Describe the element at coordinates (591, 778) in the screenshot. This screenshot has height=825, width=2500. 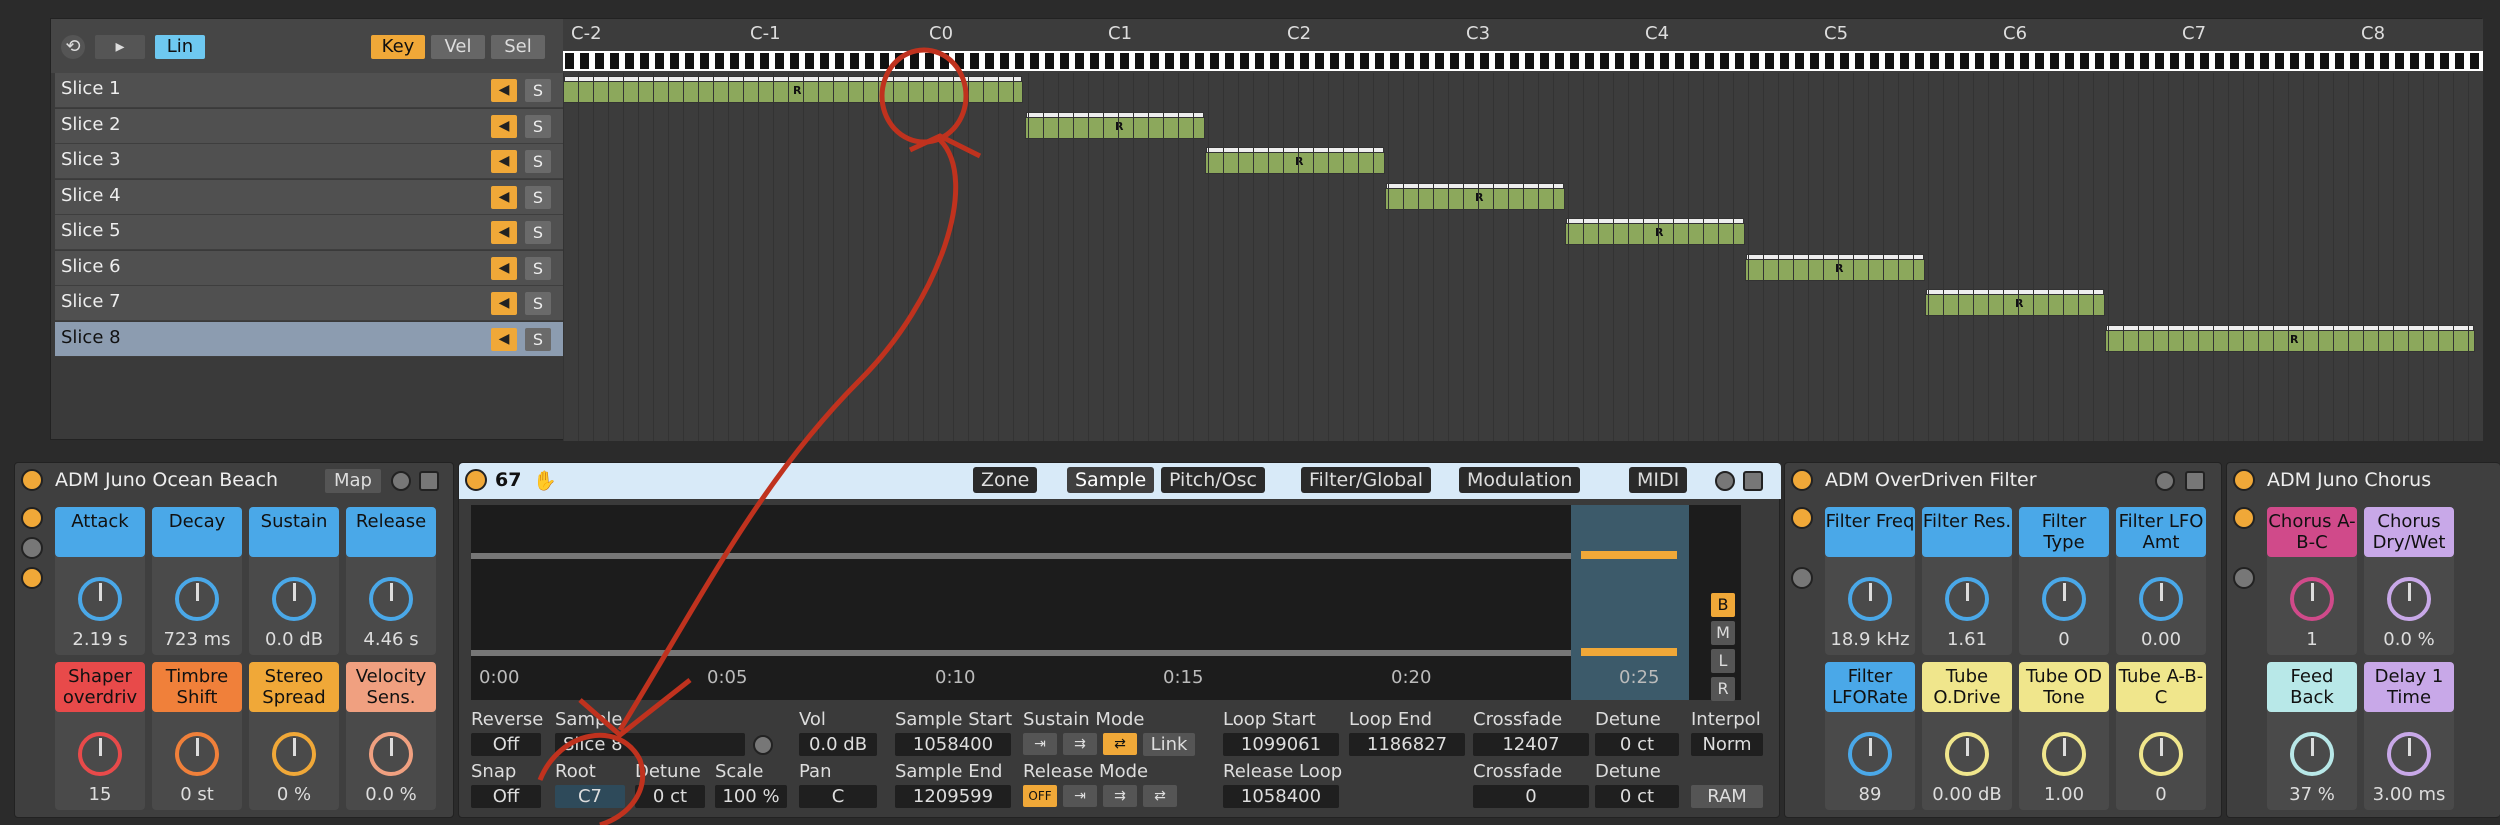
I see `annotation-circle-bottom` at that location.